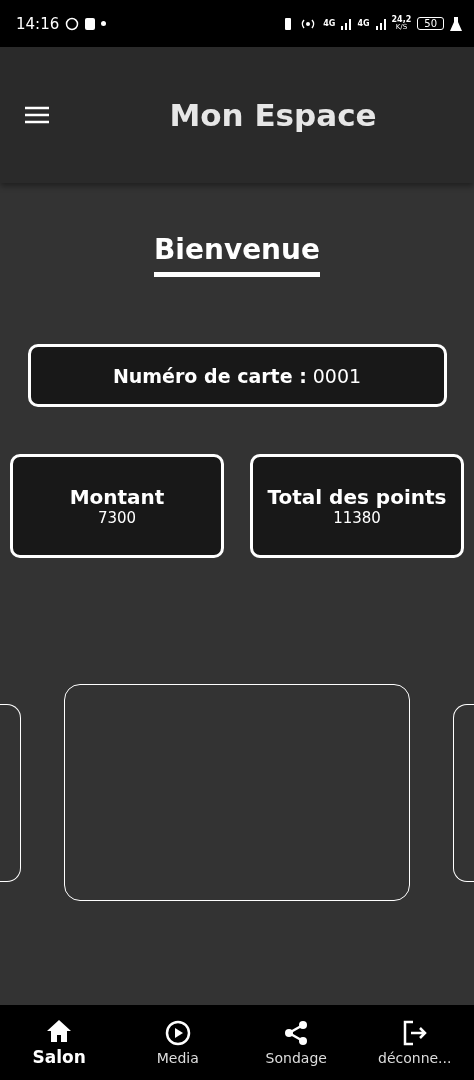  I want to click on flask-icon, so click(456, 23).